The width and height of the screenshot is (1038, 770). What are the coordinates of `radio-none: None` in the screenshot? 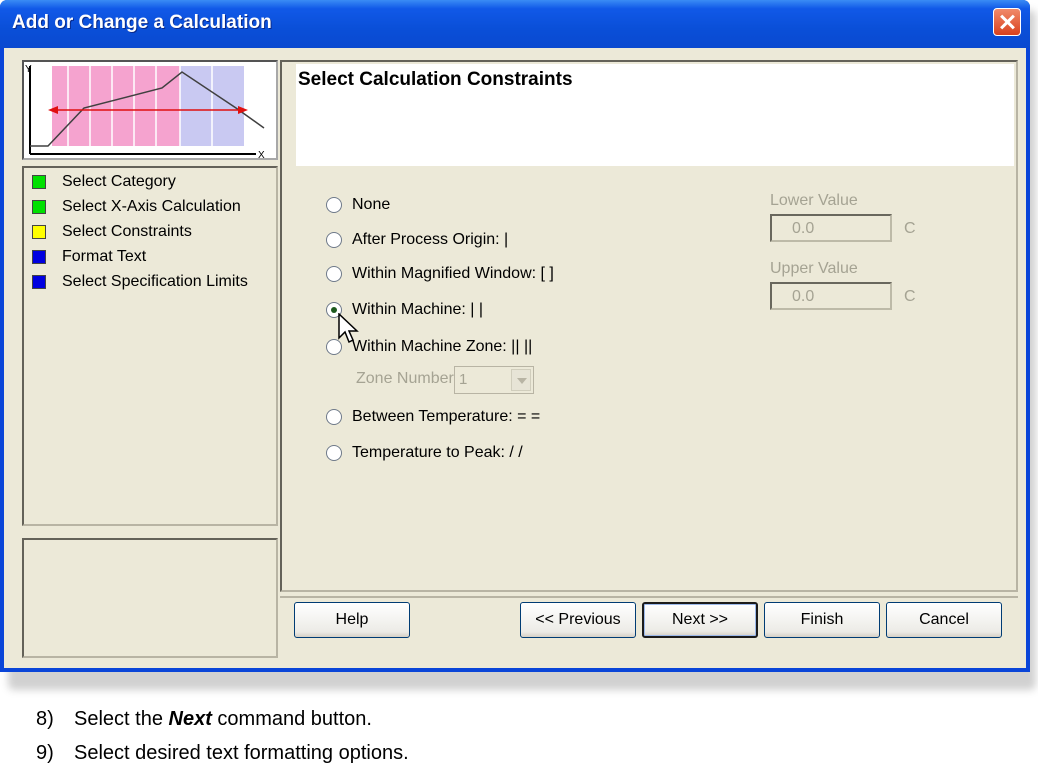 It's located at (358, 205).